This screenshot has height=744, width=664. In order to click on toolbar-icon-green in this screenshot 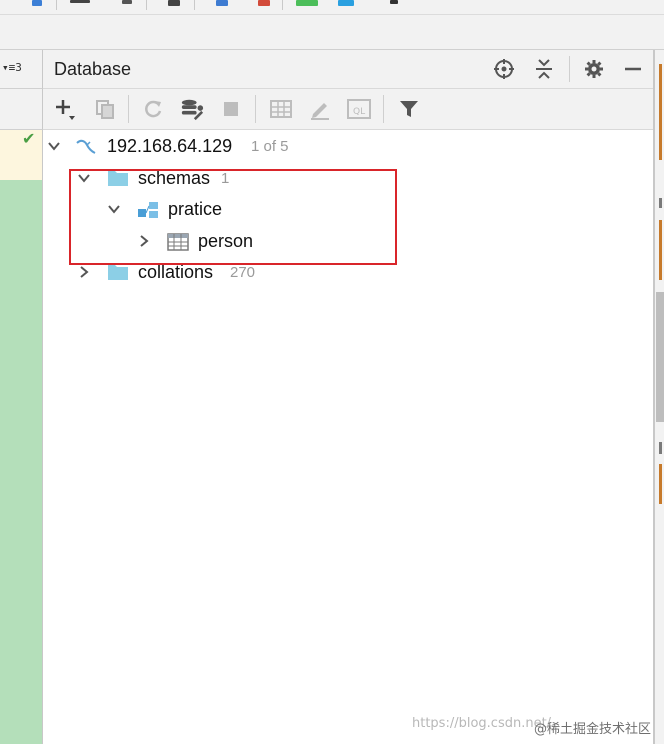, I will do `click(307, 3)`.